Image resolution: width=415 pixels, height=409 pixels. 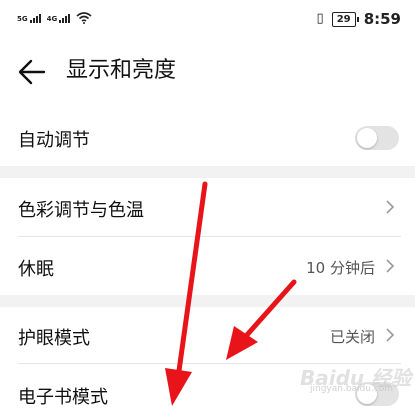 What do you see at coordinates (345, 19) in the screenshot?
I see `battery-indicator: 29` at bounding box center [345, 19].